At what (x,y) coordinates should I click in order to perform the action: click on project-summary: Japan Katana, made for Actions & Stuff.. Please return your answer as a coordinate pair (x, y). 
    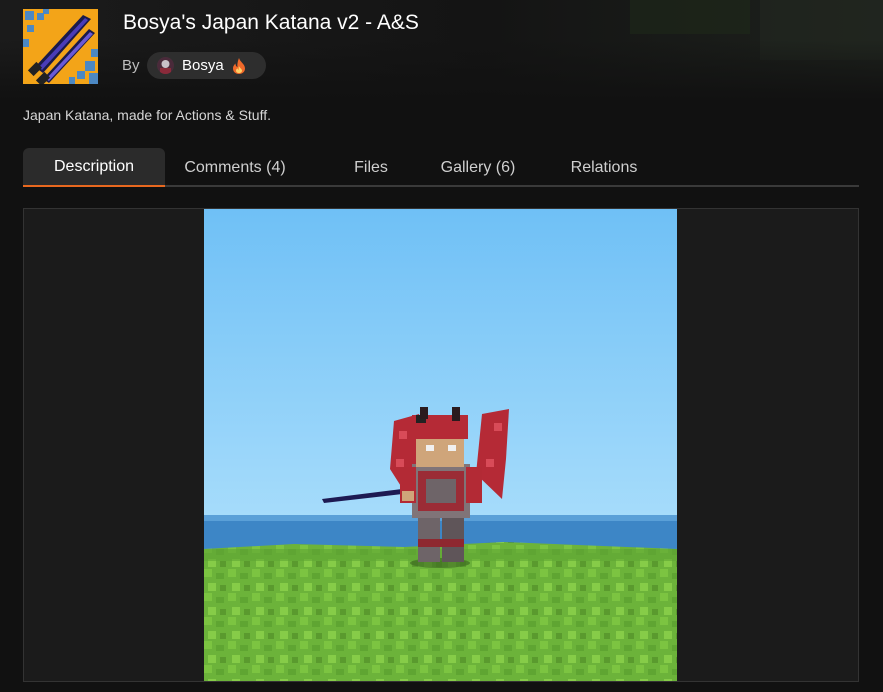
    Looking at the image, I should click on (147, 115).